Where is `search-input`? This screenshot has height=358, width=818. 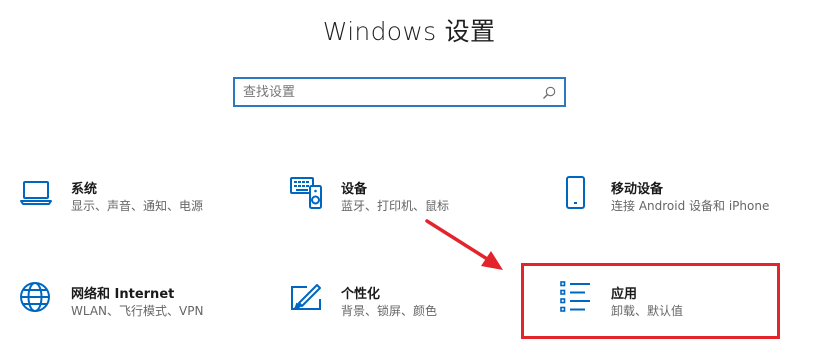
search-input is located at coordinates (388, 92).